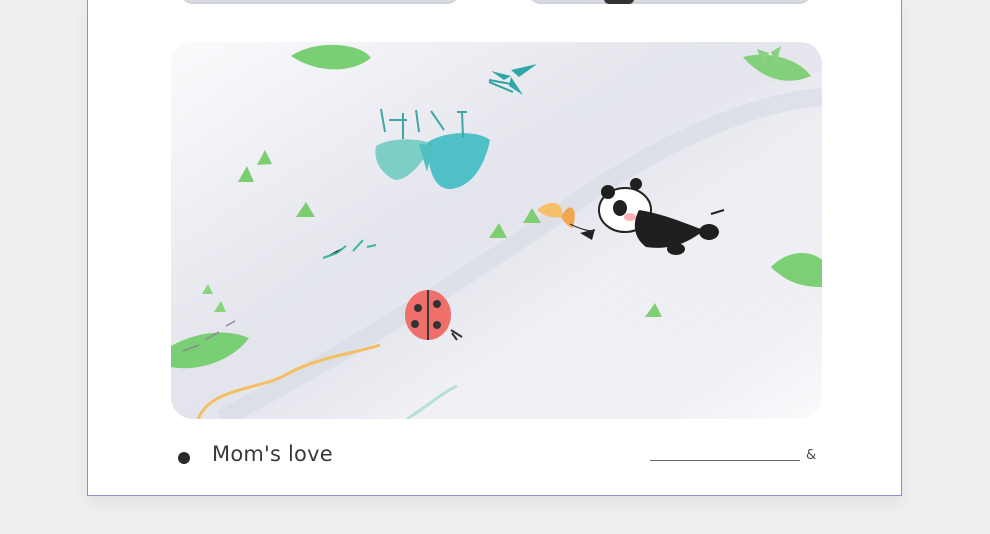 The height and width of the screenshot is (534, 990). Describe the element at coordinates (320, 2) in the screenshot. I see `previous-image-edge-left` at that location.